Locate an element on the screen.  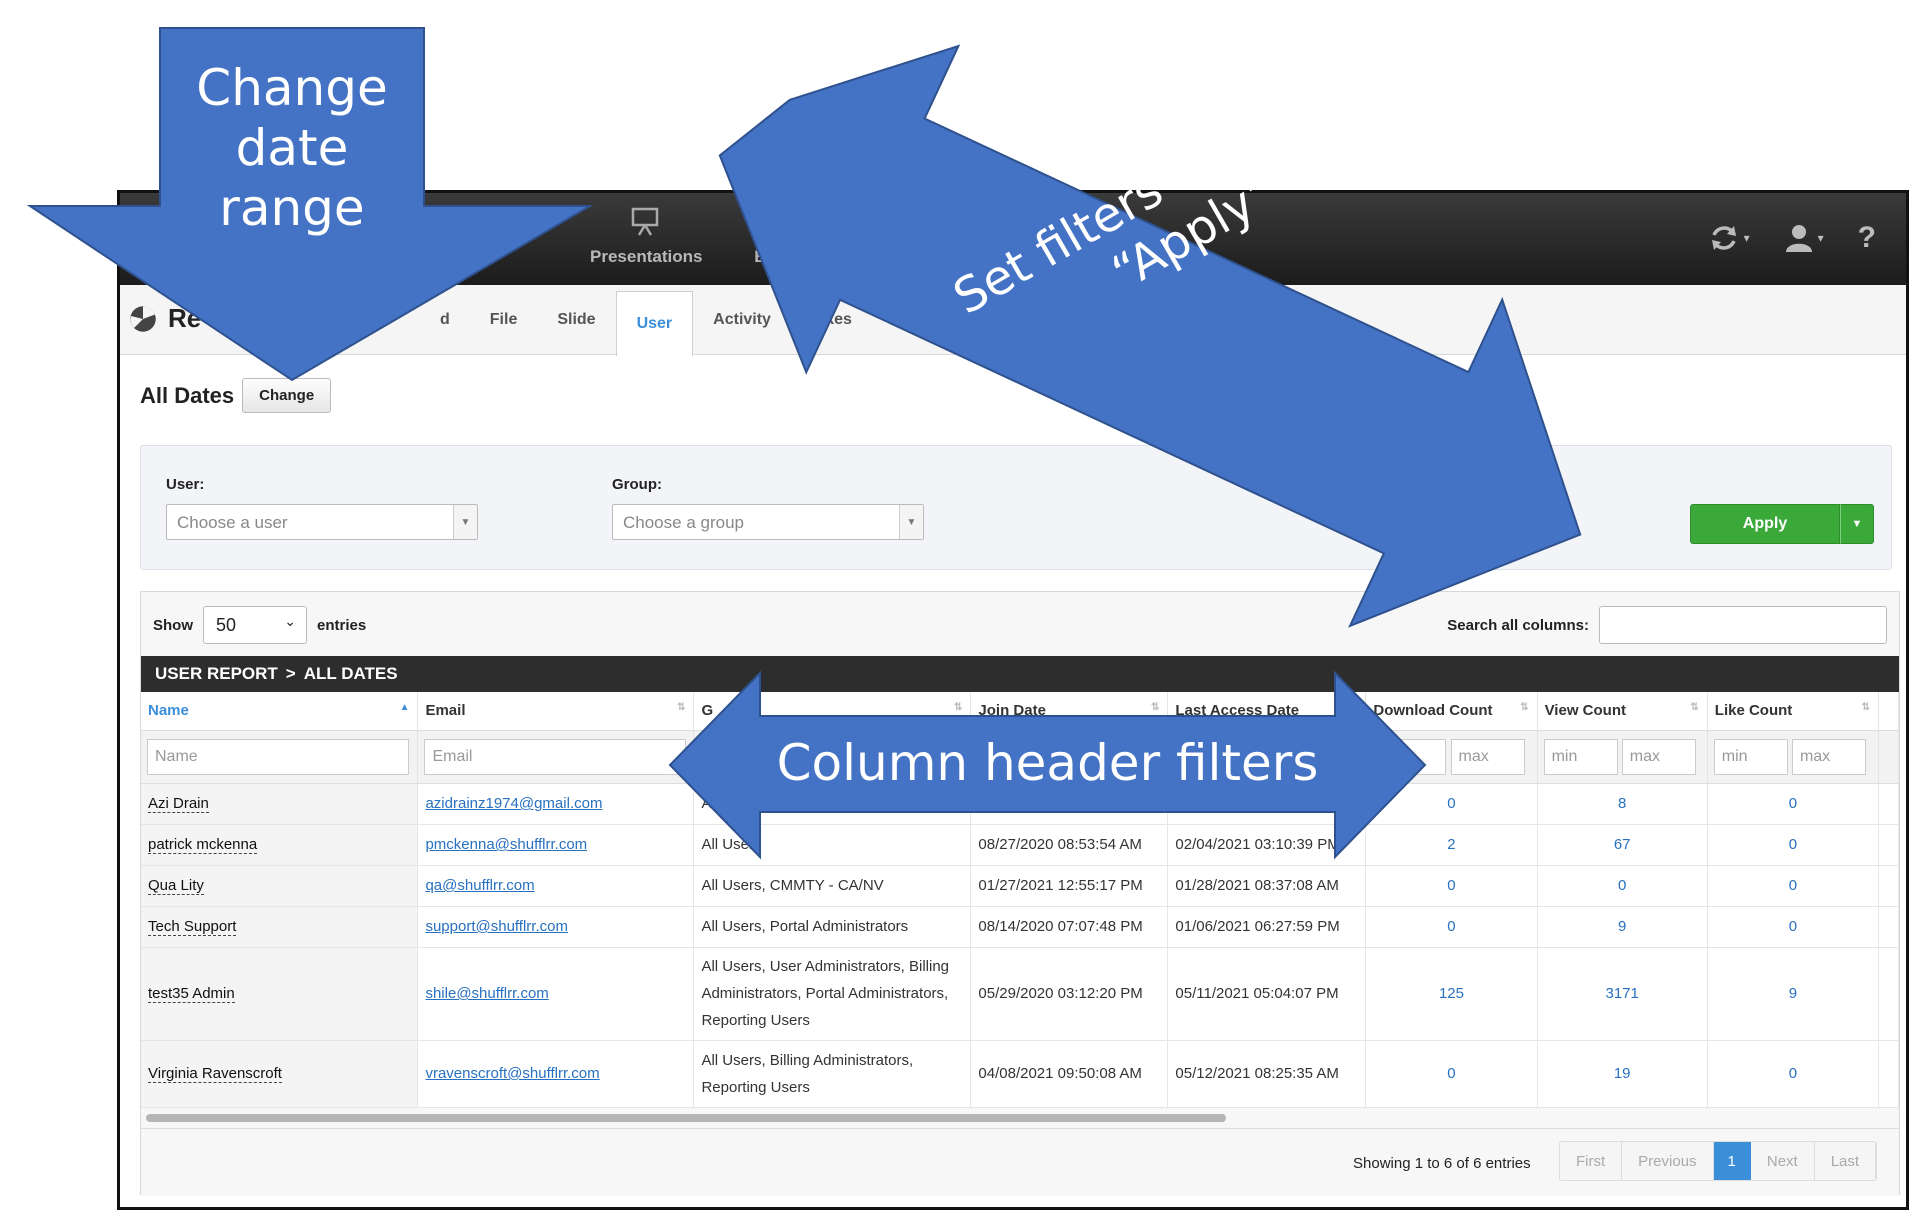
tab-likes: Likes is located at coordinates (831, 320).